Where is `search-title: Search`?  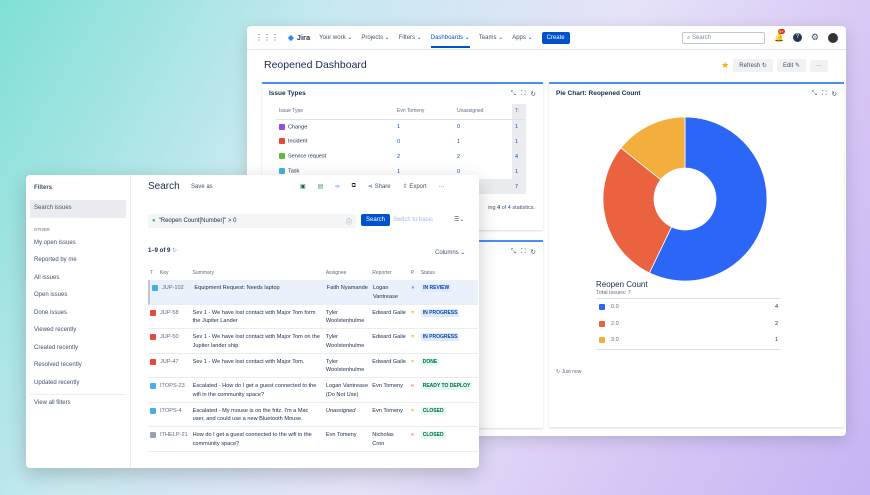
search-title: Search is located at coordinates (164, 186).